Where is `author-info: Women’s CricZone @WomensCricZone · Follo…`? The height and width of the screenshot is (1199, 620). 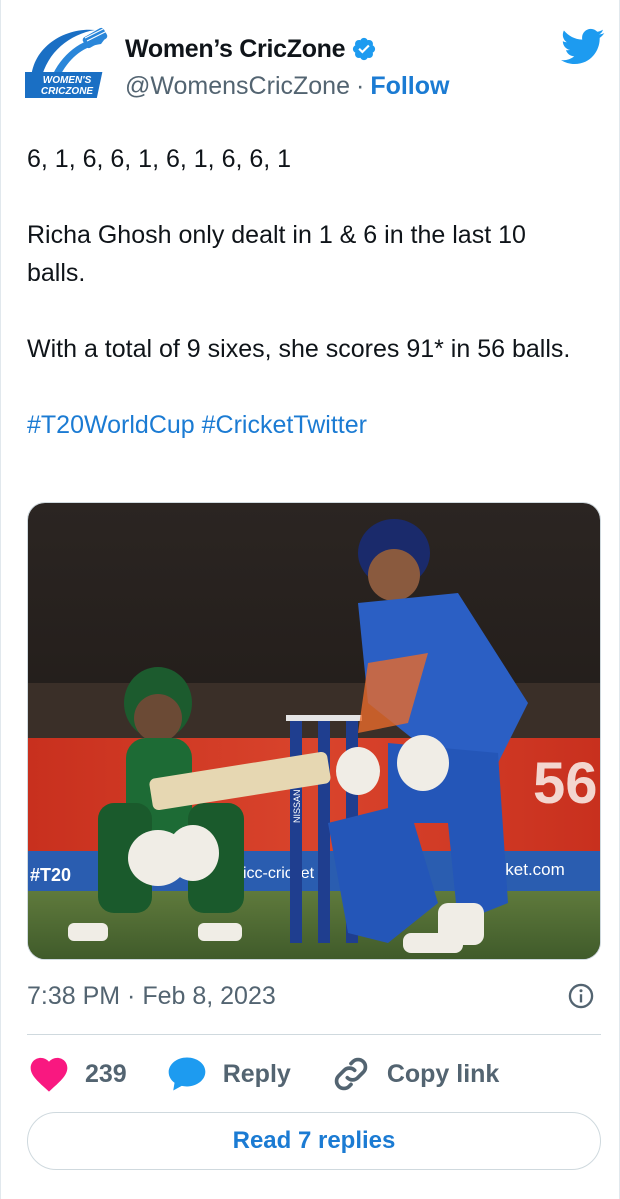 author-info: Women’s CricZone @WomensCricZone · Follo… is located at coordinates (287, 66).